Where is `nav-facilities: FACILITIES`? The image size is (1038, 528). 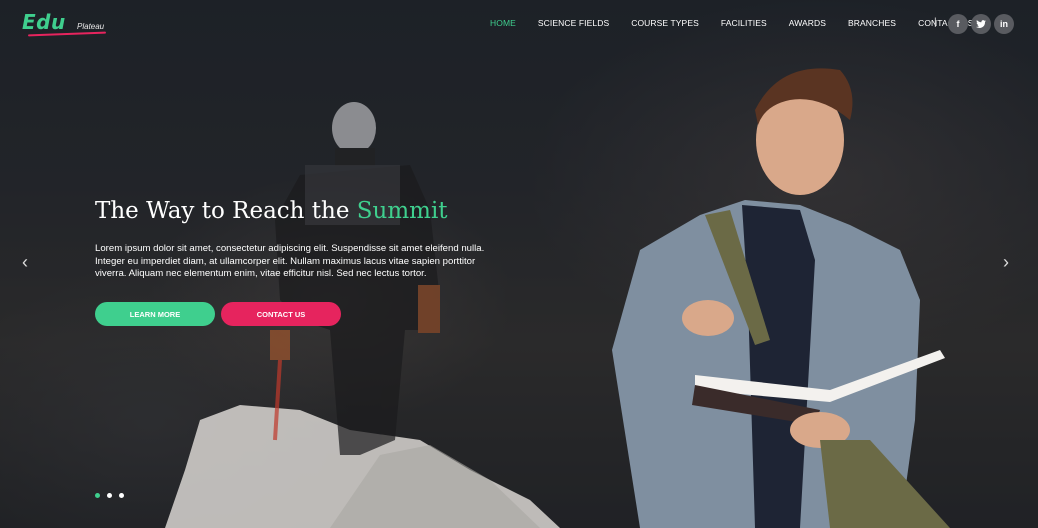
nav-facilities: FACILITIES is located at coordinates (744, 23).